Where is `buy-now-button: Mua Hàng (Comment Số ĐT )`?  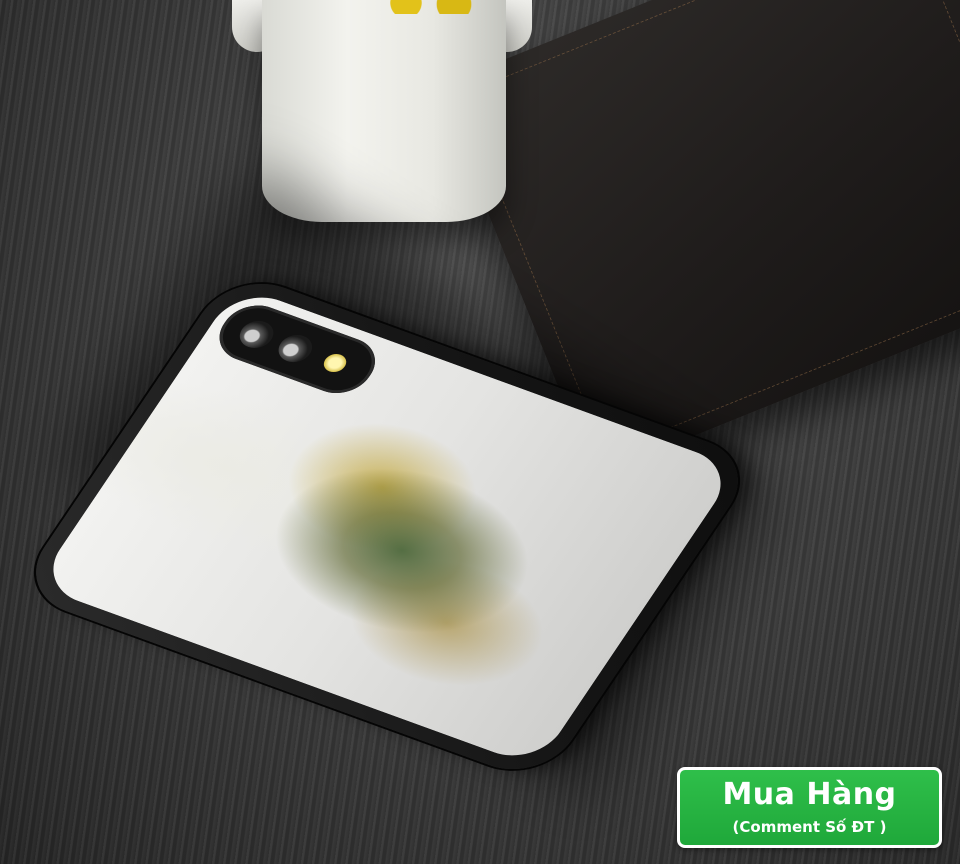
buy-now-button: Mua Hàng (Comment Số ĐT ) is located at coordinates (809, 807).